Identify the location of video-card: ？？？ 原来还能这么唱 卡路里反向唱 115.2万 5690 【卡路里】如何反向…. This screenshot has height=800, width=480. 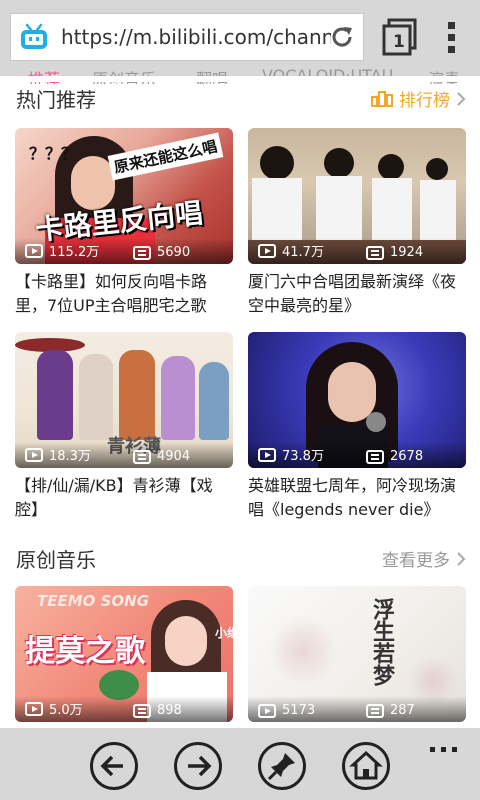
(124, 223).